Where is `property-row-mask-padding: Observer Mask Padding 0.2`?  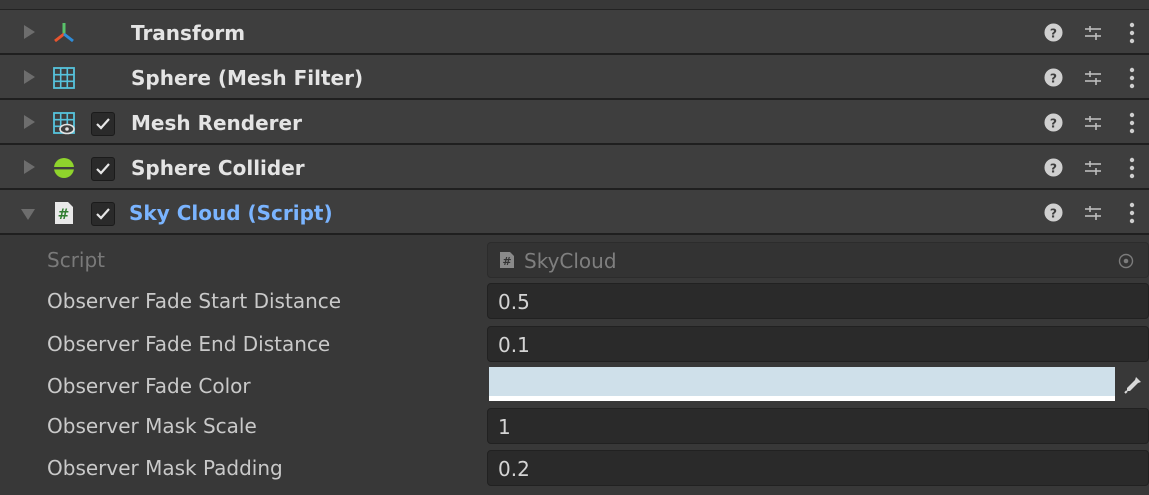
property-row-mask-padding: Observer Mask Padding 0.2 is located at coordinates (574, 468).